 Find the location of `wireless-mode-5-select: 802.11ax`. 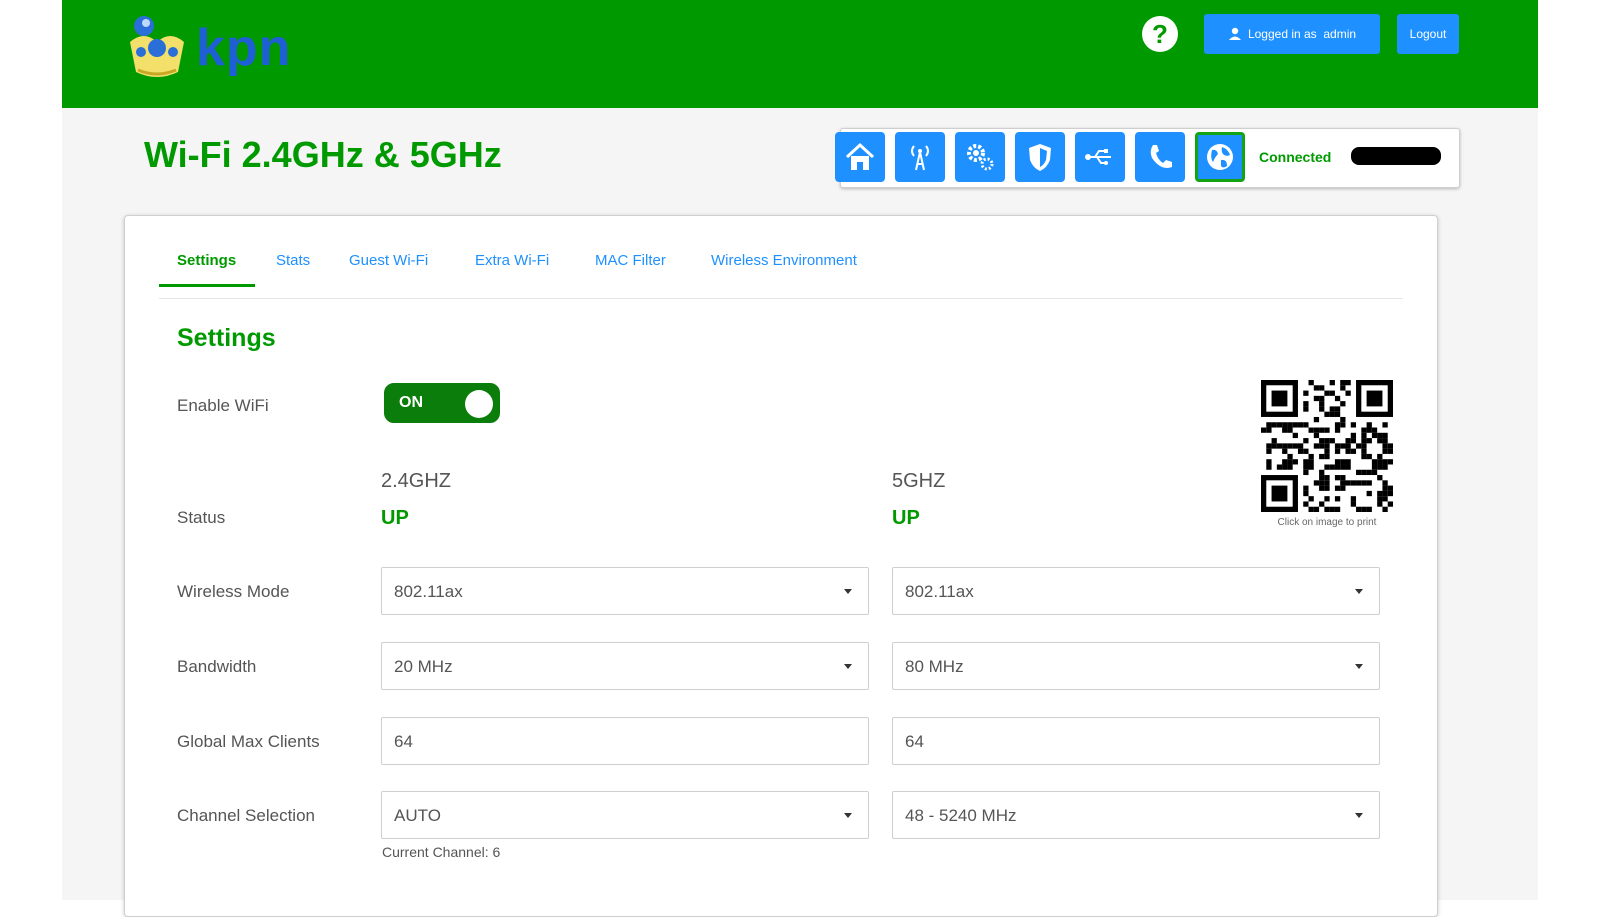

wireless-mode-5-select: 802.11ax is located at coordinates (1136, 591).